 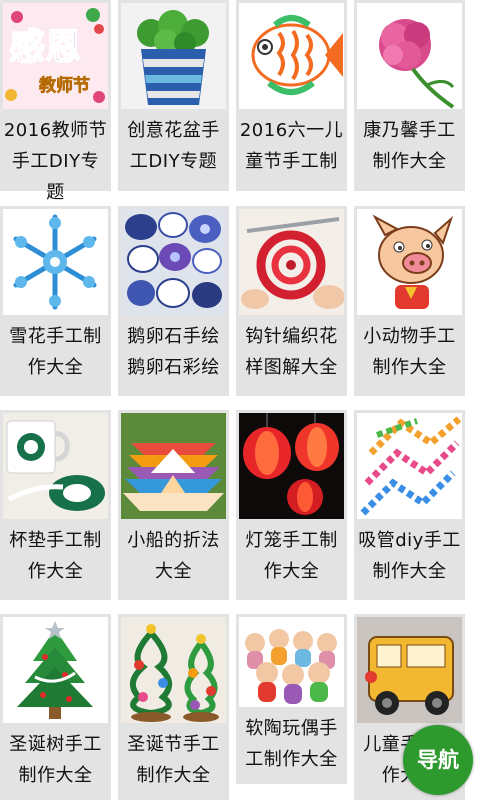 I want to click on craft-card: 软陶玩偶手工制作大全, so click(x=291, y=699).